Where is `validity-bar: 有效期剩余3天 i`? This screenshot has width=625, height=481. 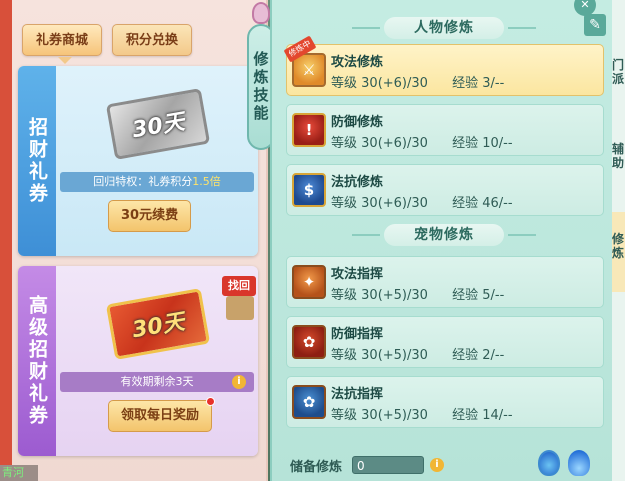
validity-bar: 有效期剩余3天 i is located at coordinates (157, 382).